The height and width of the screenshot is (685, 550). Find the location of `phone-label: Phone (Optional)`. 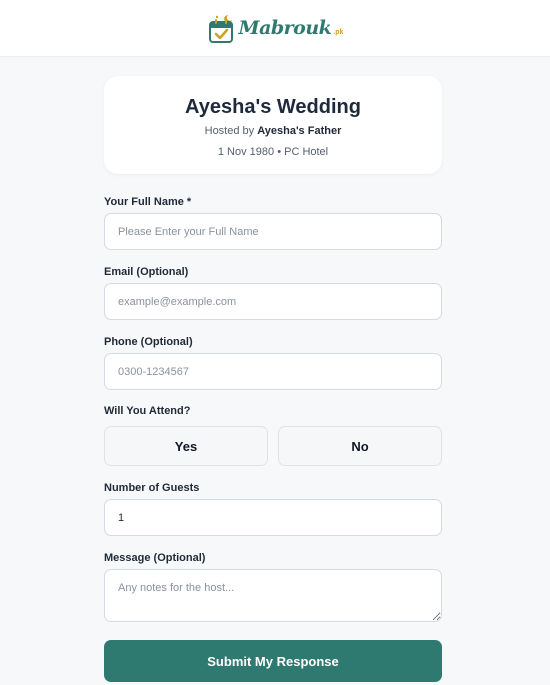

phone-label: Phone (Optional) is located at coordinates (148, 342).